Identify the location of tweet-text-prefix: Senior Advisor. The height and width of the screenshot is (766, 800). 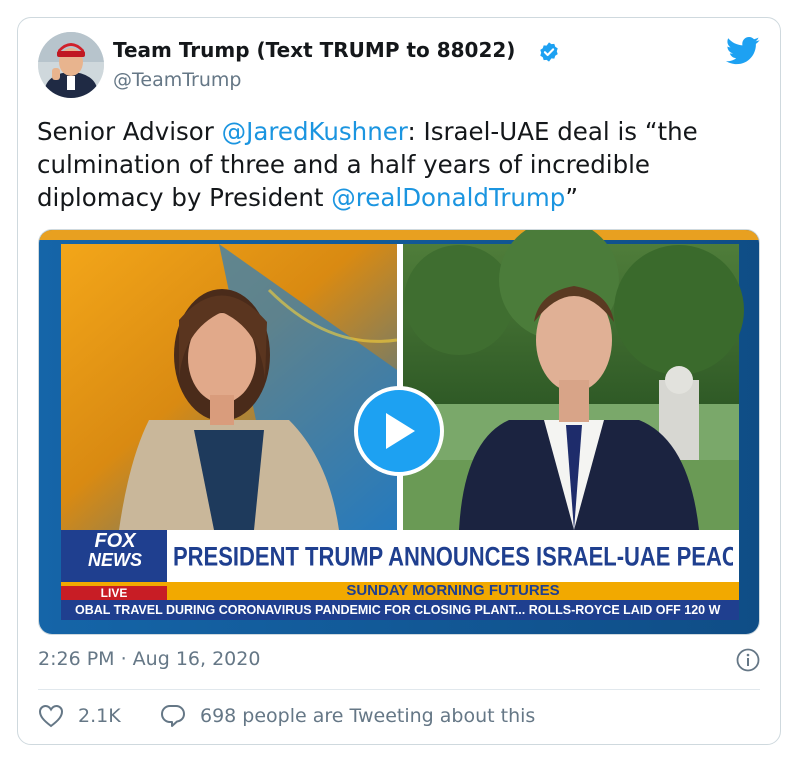
(129, 131).